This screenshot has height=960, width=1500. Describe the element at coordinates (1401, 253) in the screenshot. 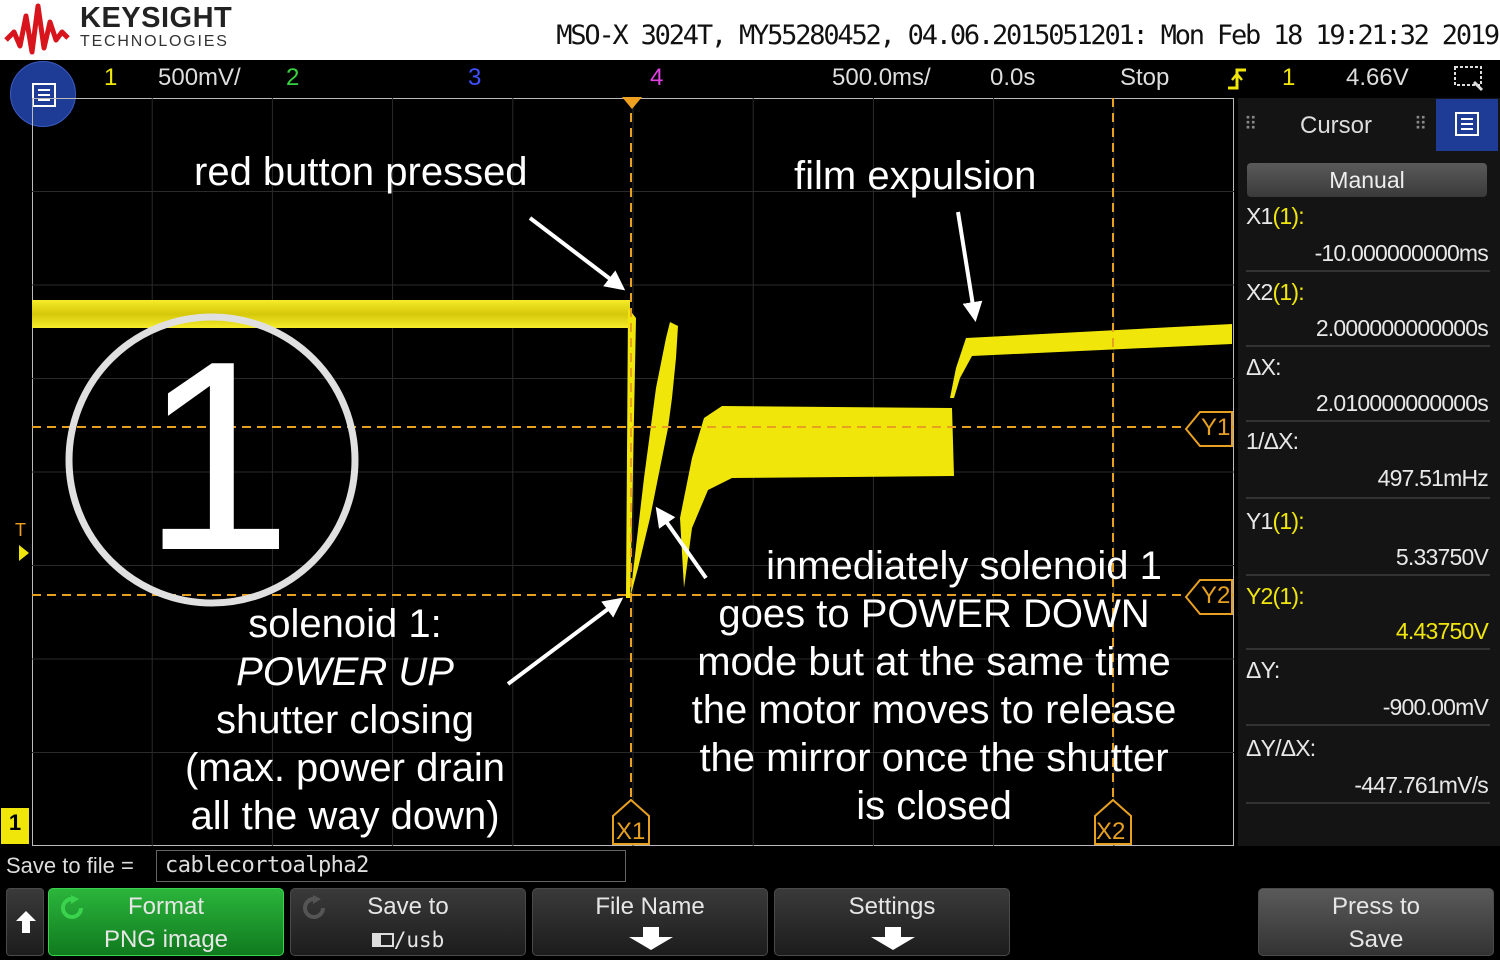

I see `x1-value: -10.000000000ms` at that location.